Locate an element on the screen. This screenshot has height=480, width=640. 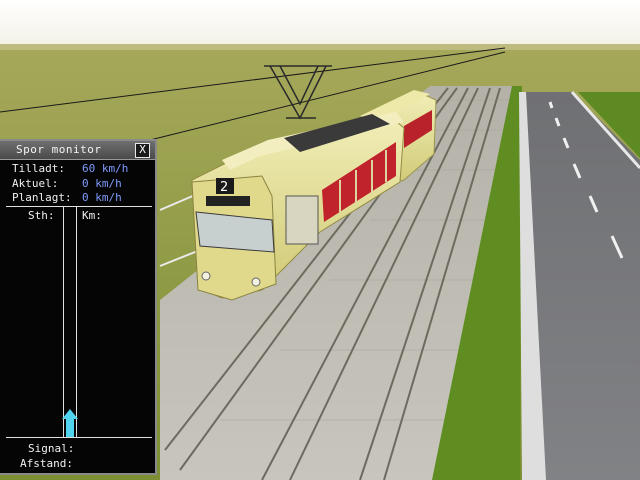
row-value: 60 km/h is located at coordinates (105, 168).